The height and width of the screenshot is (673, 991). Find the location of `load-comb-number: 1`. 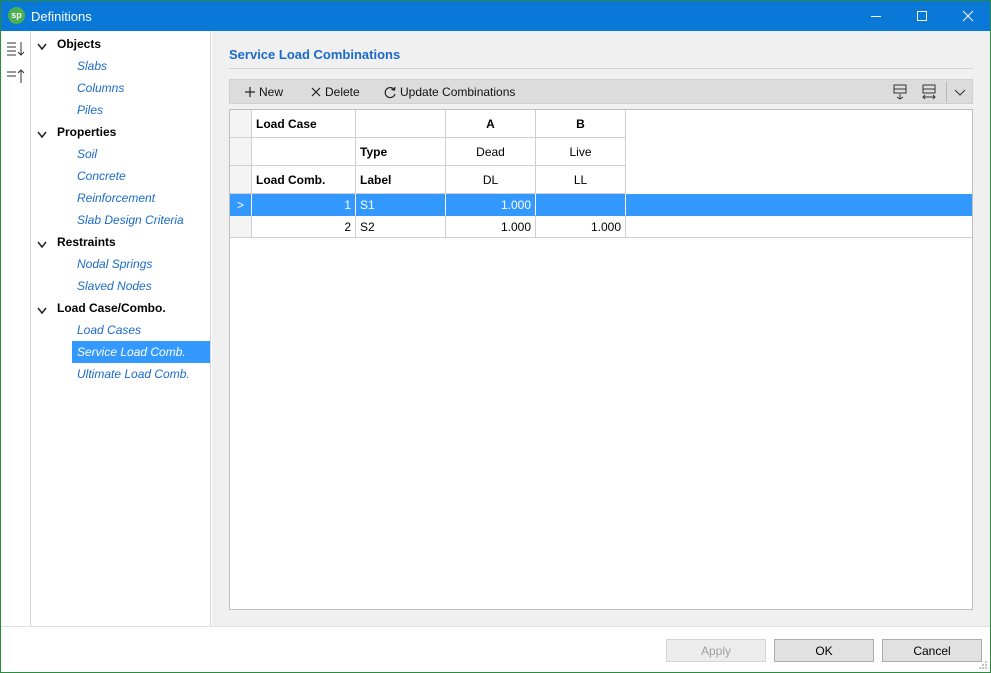

load-comb-number: 1 is located at coordinates (304, 205).